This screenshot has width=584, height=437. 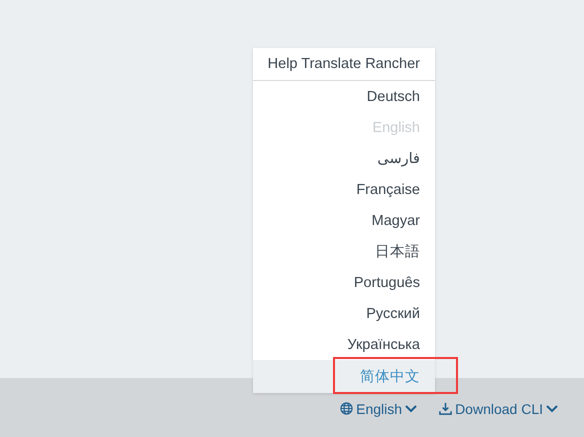 I want to click on language-option: Українська, so click(x=344, y=344).